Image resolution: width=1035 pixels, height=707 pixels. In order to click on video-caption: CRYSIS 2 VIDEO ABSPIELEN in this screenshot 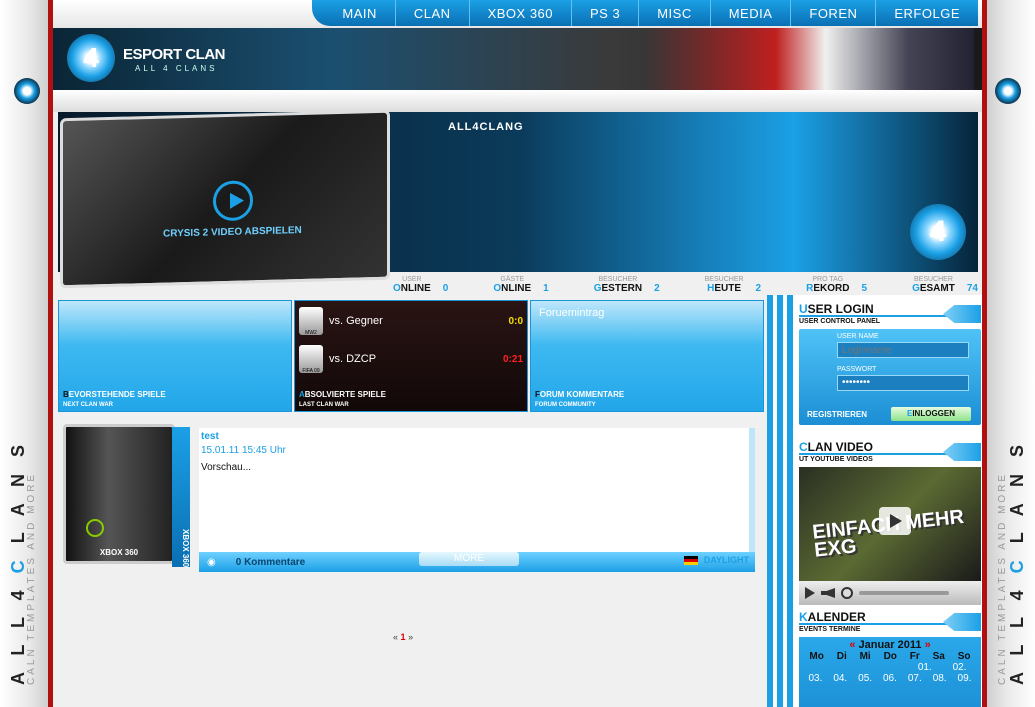, I will do `click(232, 232)`.